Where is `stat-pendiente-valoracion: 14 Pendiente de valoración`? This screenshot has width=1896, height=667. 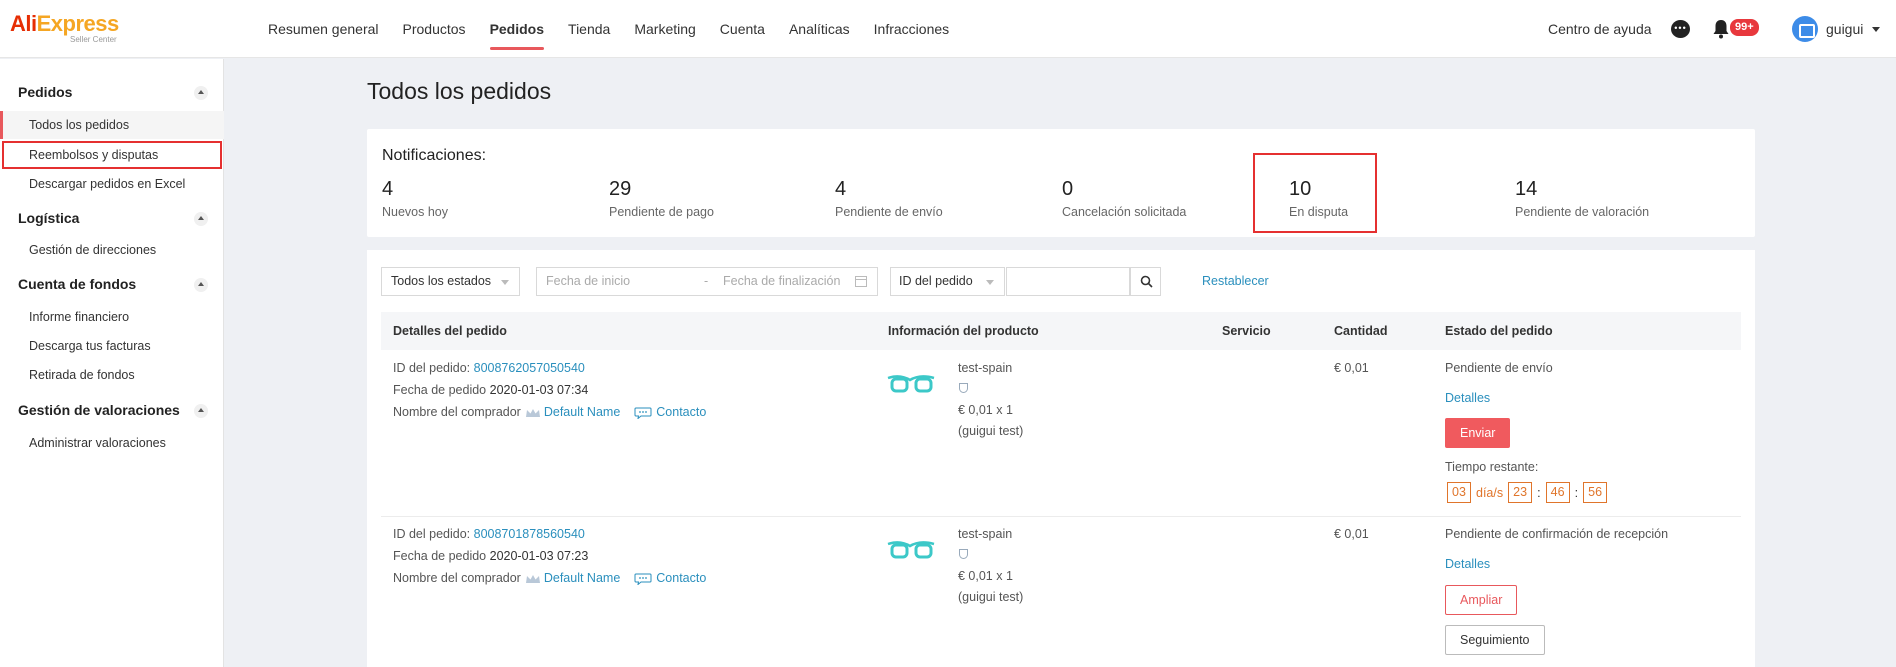 stat-pendiente-valoracion: 14 Pendiente de valoración is located at coordinates (1615, 198).